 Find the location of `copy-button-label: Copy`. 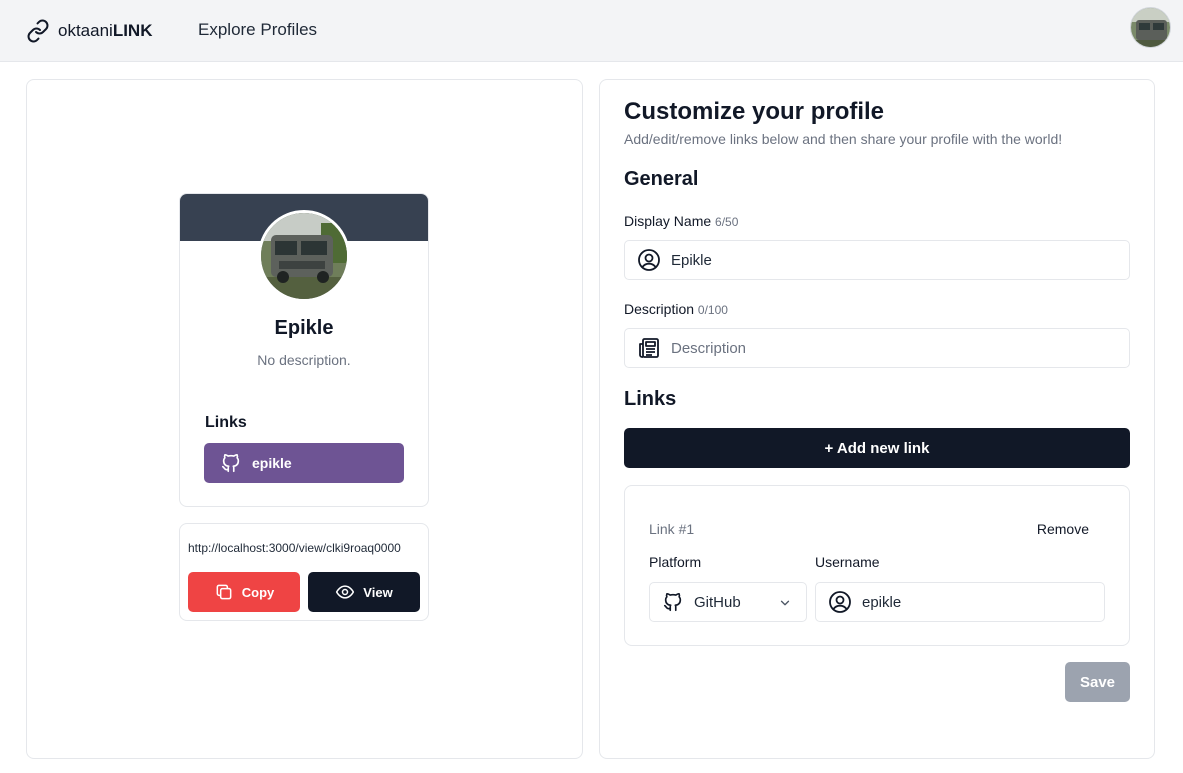

copy-button-label: Copy is located at coordinates (258, 592).